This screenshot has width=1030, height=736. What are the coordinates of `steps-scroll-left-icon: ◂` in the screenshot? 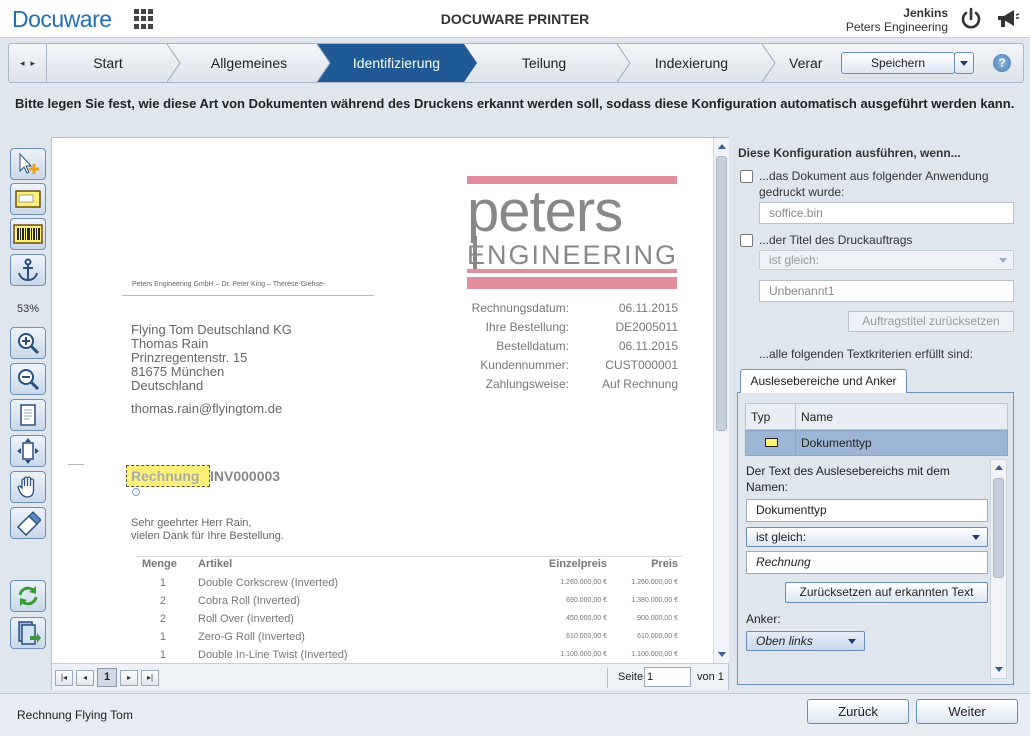 It's located at (22, 63).